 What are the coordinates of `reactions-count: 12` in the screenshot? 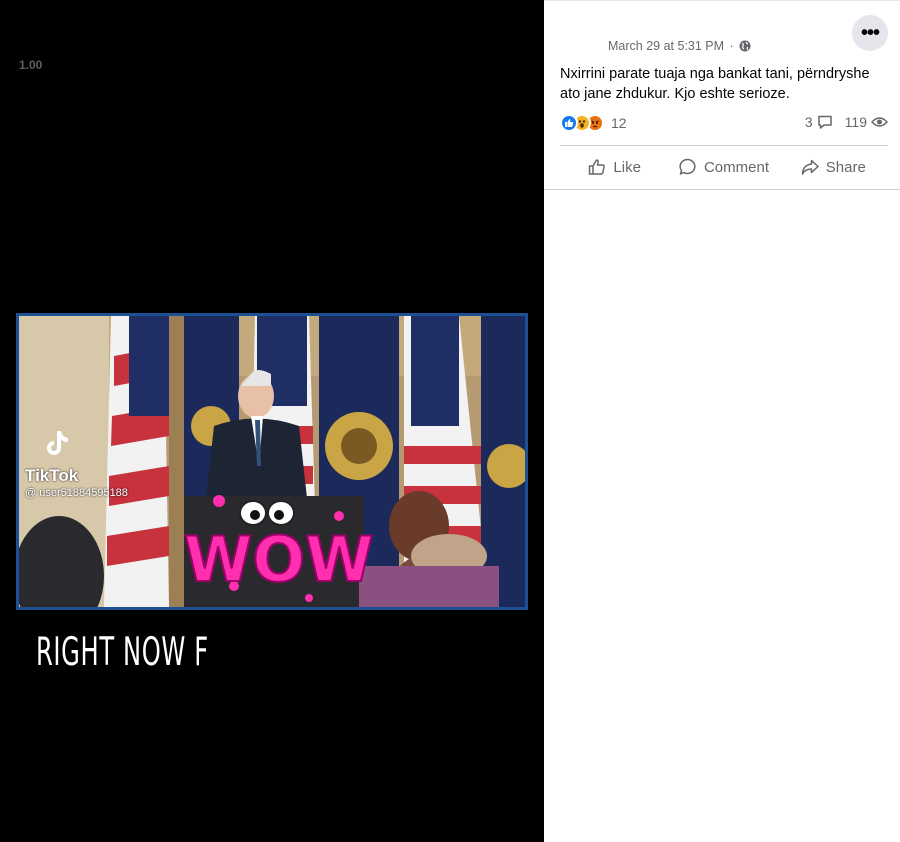 It's located at (619, 123).